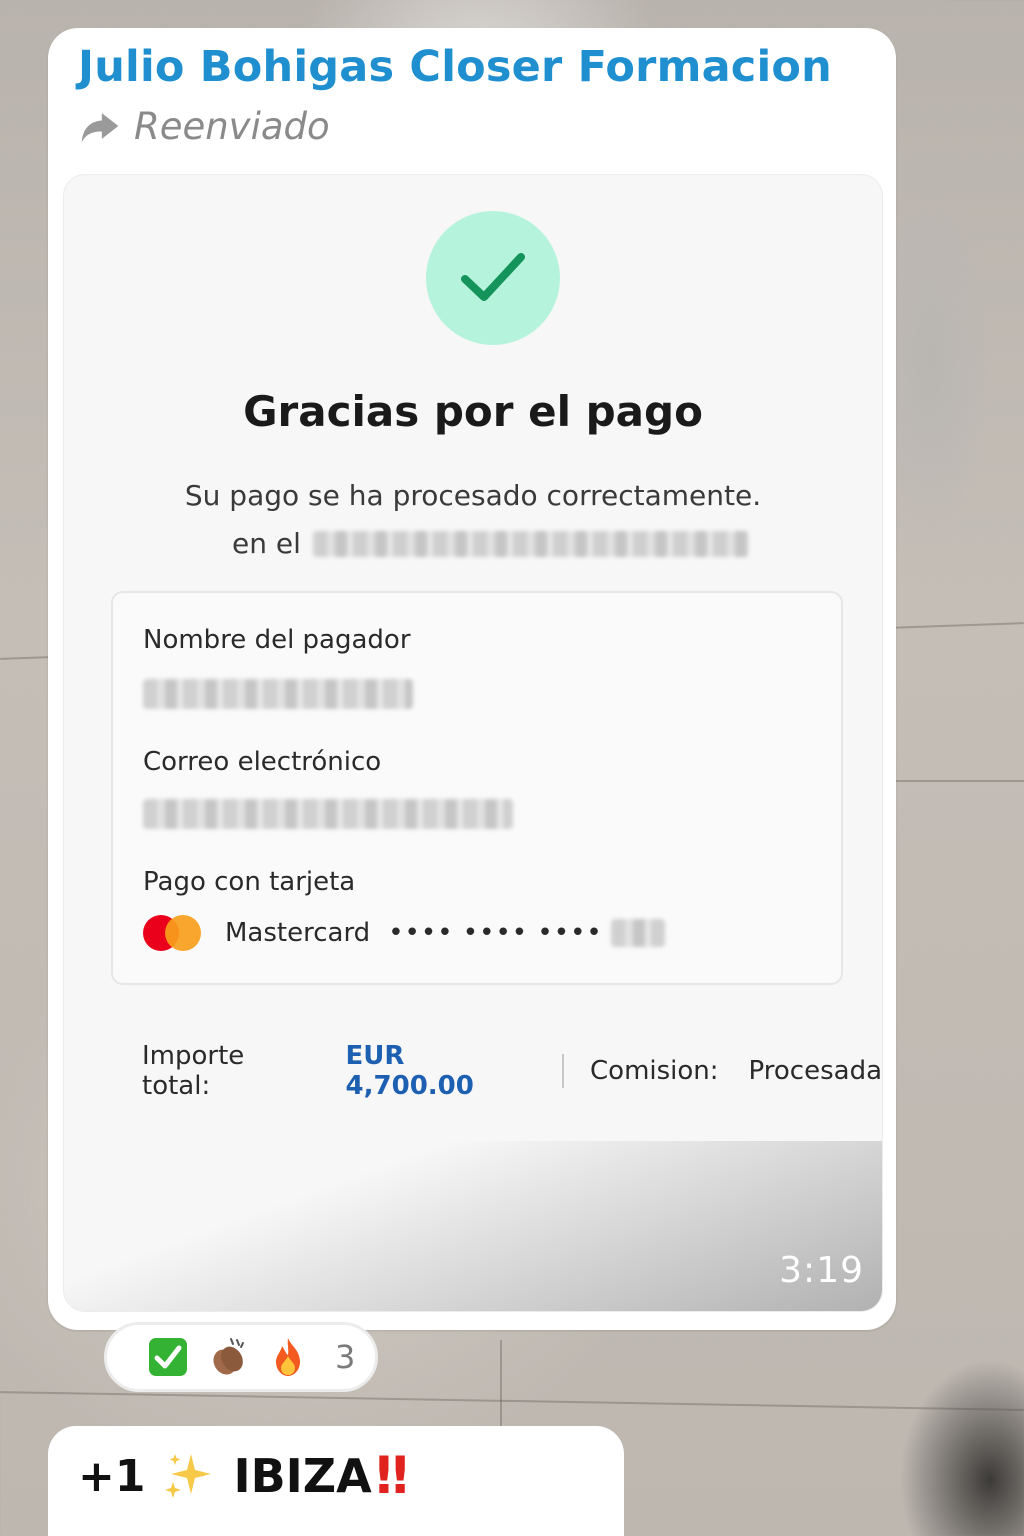 This screenshot has width=1024, height=1536. Describe the element at coordinates (249, 882) in the screenshot. I see `card-payment-label: Pago con tarjeta` at that location.